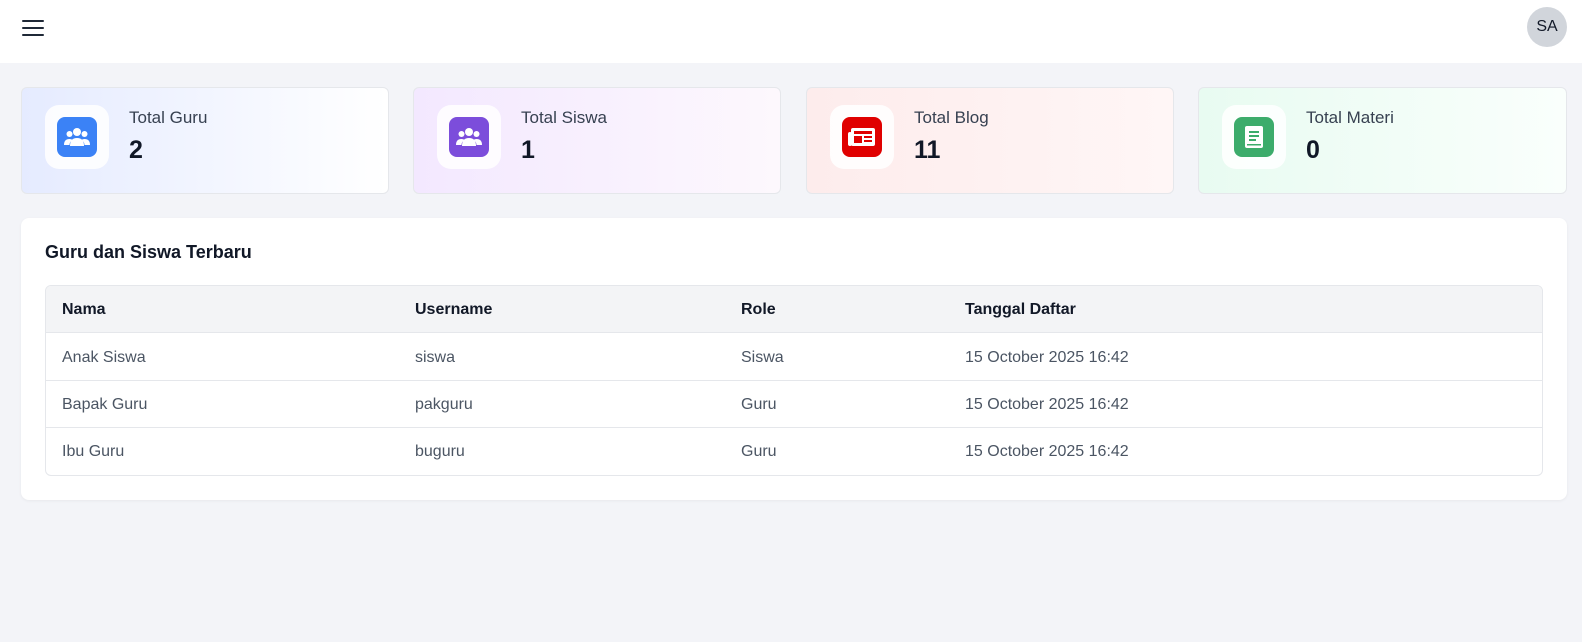  What do you see at coordinates (951, 117) in the screenshot?
I see `stat-label: Total Blog` at bounding box center [951, 117].